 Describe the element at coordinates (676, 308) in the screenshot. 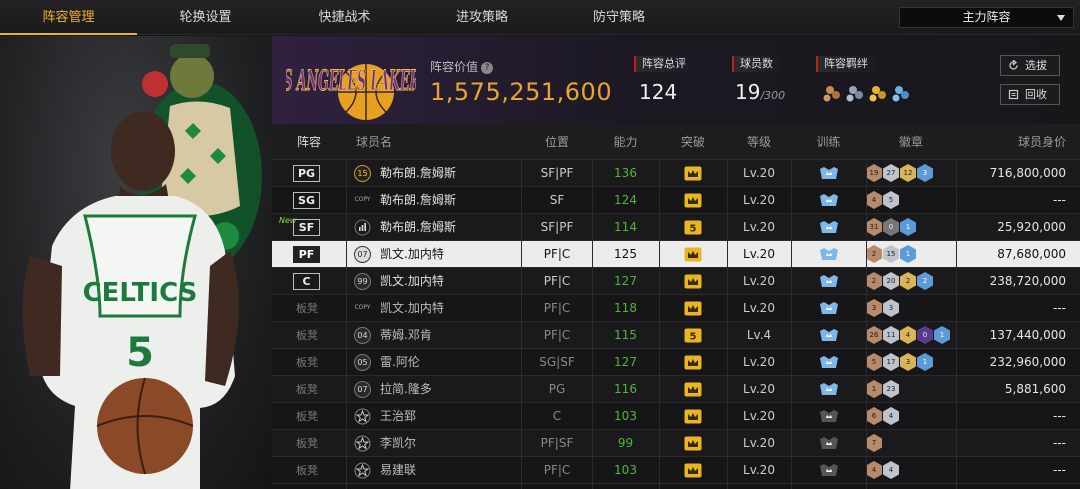

I see `table-row: 板凳 COPY 凯文.加内特 PF|C 118 Lv.20 3 3 ---` at that location.